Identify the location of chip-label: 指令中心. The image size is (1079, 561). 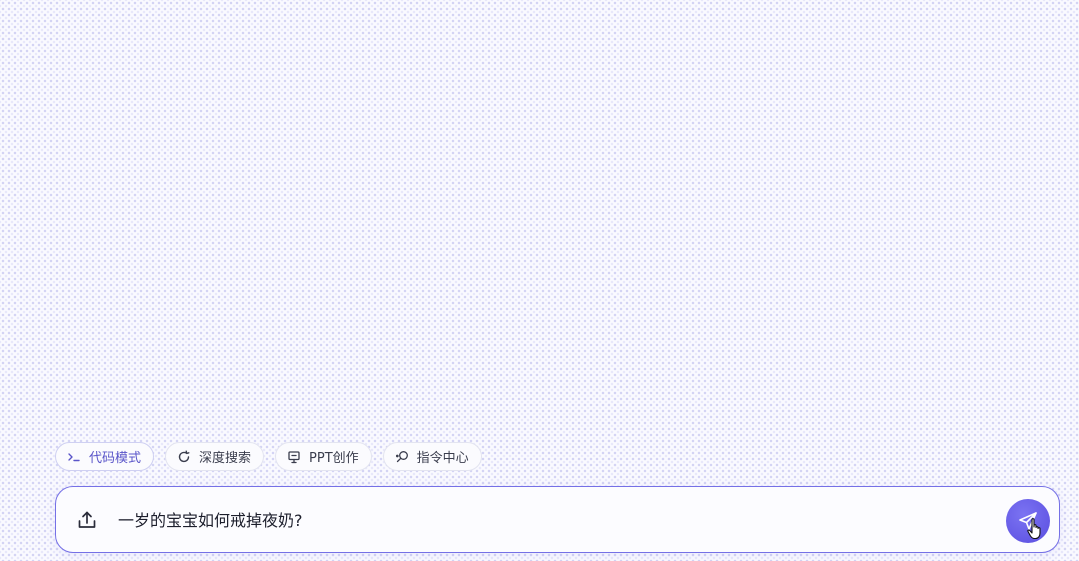
(442, 458).